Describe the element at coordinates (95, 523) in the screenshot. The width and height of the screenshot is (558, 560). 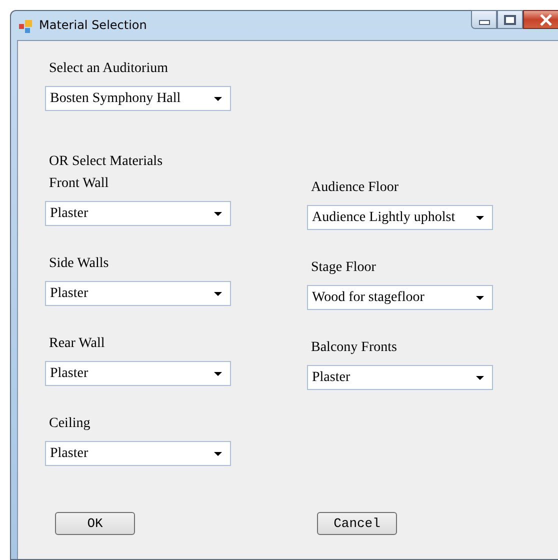
I see `ok-button: OK` at that location.